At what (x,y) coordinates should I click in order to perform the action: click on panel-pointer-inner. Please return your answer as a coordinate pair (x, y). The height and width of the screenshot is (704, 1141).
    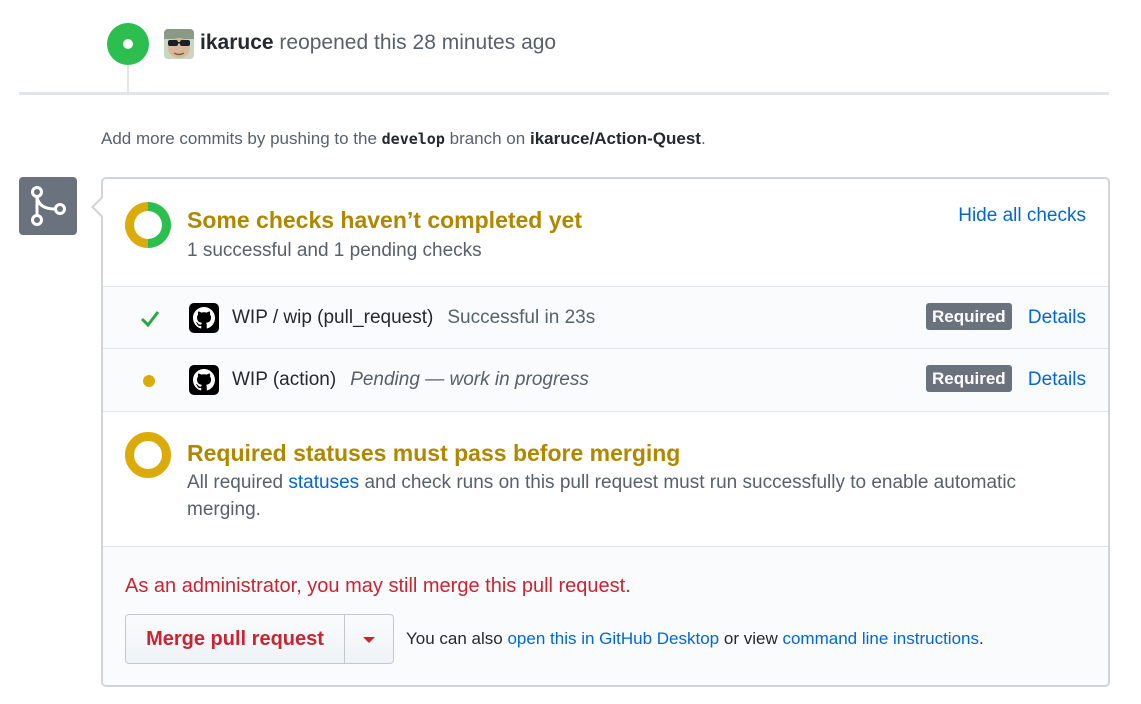
    Looking at the image, I should click on (98, 207).